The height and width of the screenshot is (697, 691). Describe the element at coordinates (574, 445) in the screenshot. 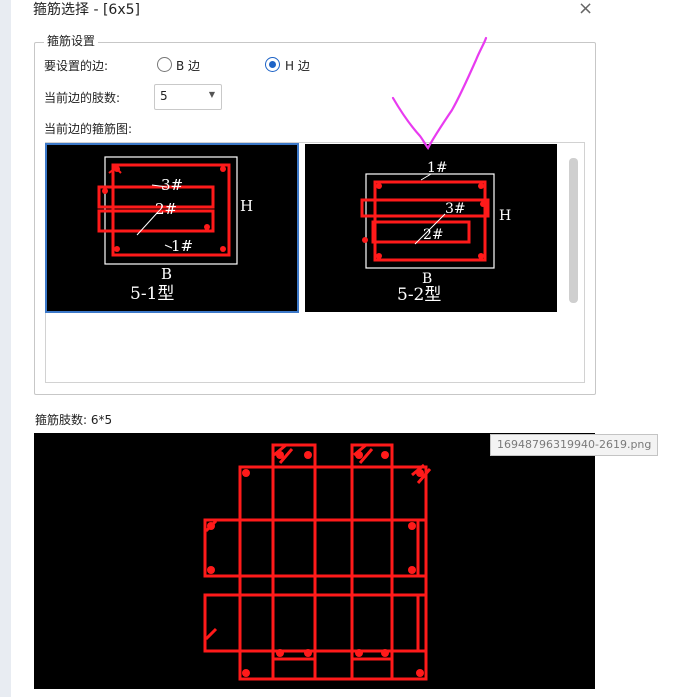

I see `filename-tooltip: 16948796319940-2619.png` at that location.